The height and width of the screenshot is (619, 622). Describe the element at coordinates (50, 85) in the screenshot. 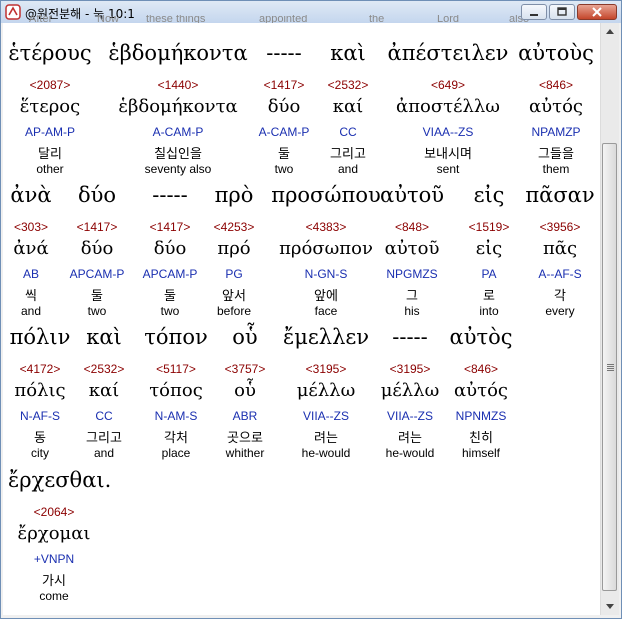

I see `strong-number: <2087>` at that location.